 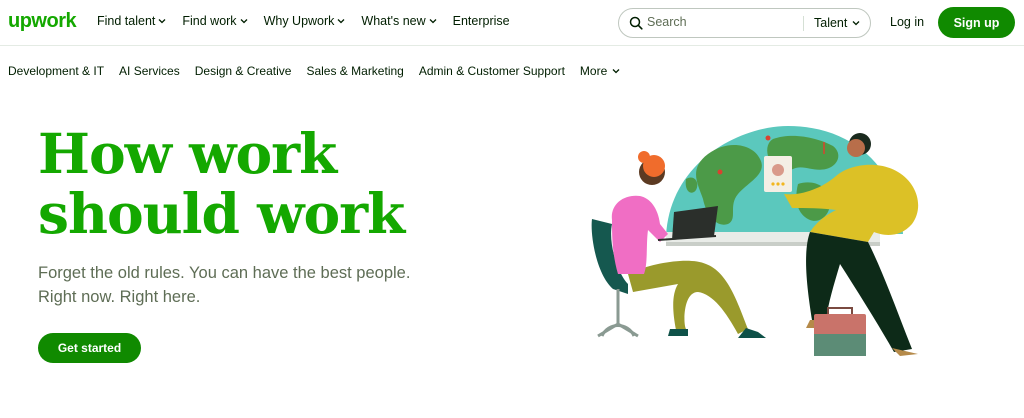 What do you see at coordinates (492, 71) in the screenshot?
I see `category-admin-support: Admin & Customer Support` at bounding box center [492, 71].